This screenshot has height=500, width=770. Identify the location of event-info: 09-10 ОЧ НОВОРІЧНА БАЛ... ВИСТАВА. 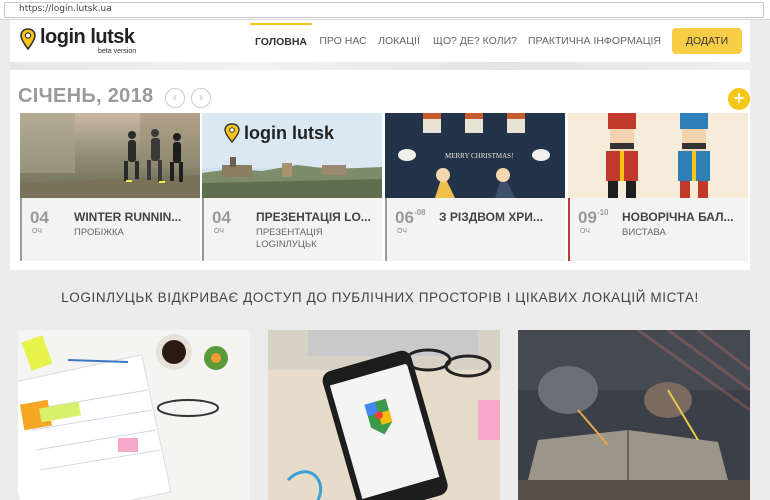
(658, 229).